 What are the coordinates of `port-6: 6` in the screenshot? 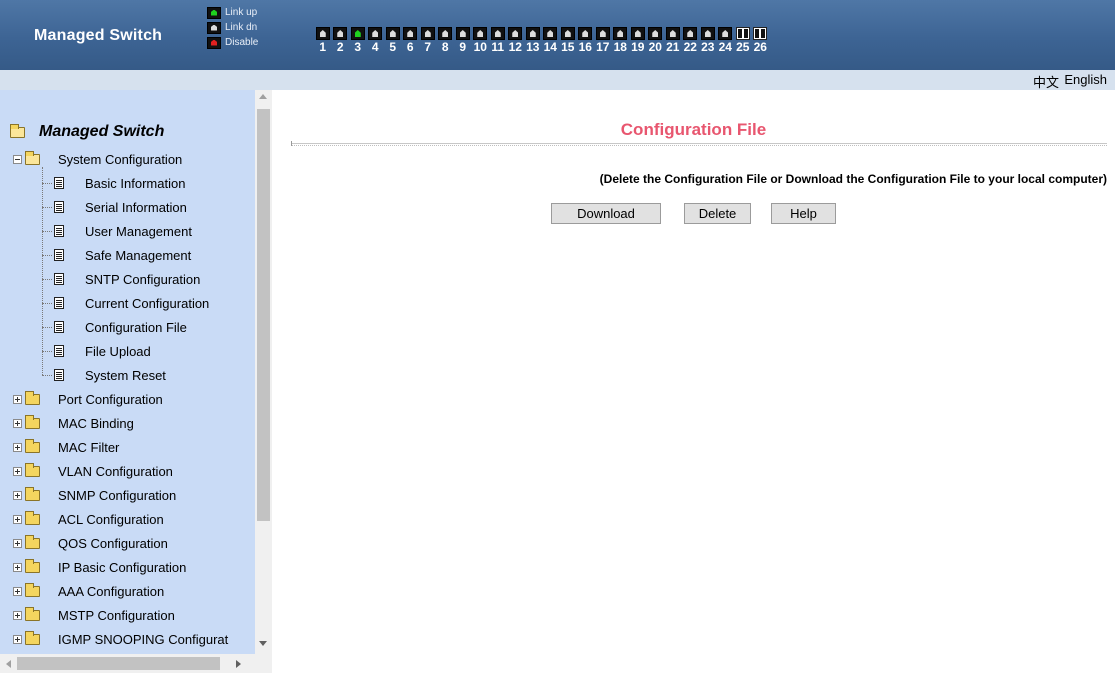 It's located at (411, 40).